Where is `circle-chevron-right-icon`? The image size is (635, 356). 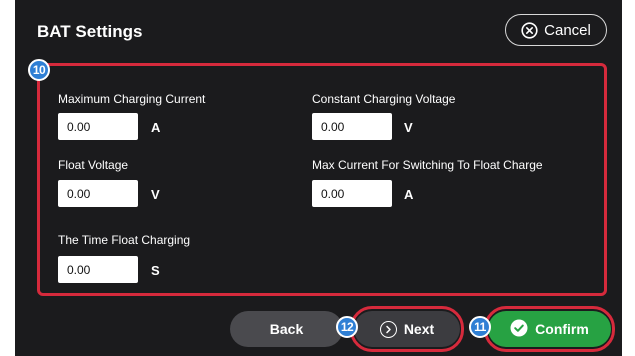 circle-chevron-right-icon is located at coordinates (388, 329).